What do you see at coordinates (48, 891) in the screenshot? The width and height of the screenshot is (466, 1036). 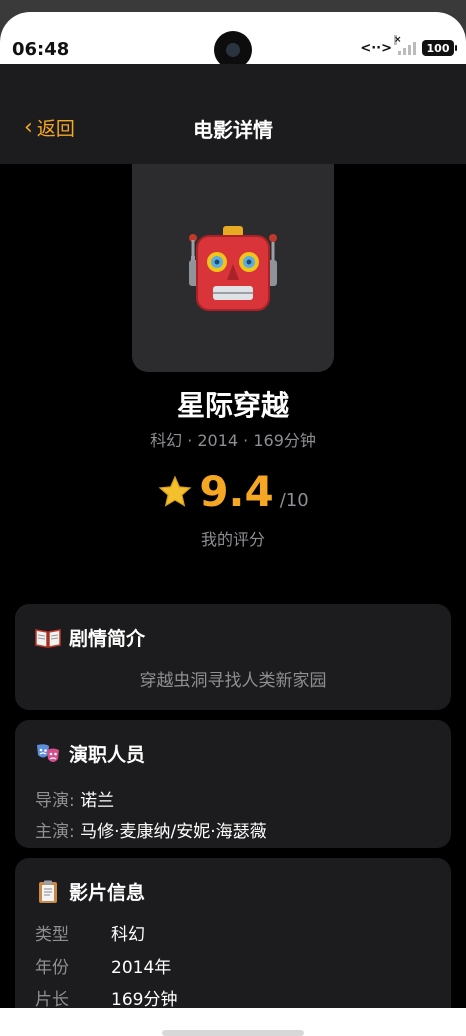 I see `clipboard-icon` at bounding box center [48, 891].